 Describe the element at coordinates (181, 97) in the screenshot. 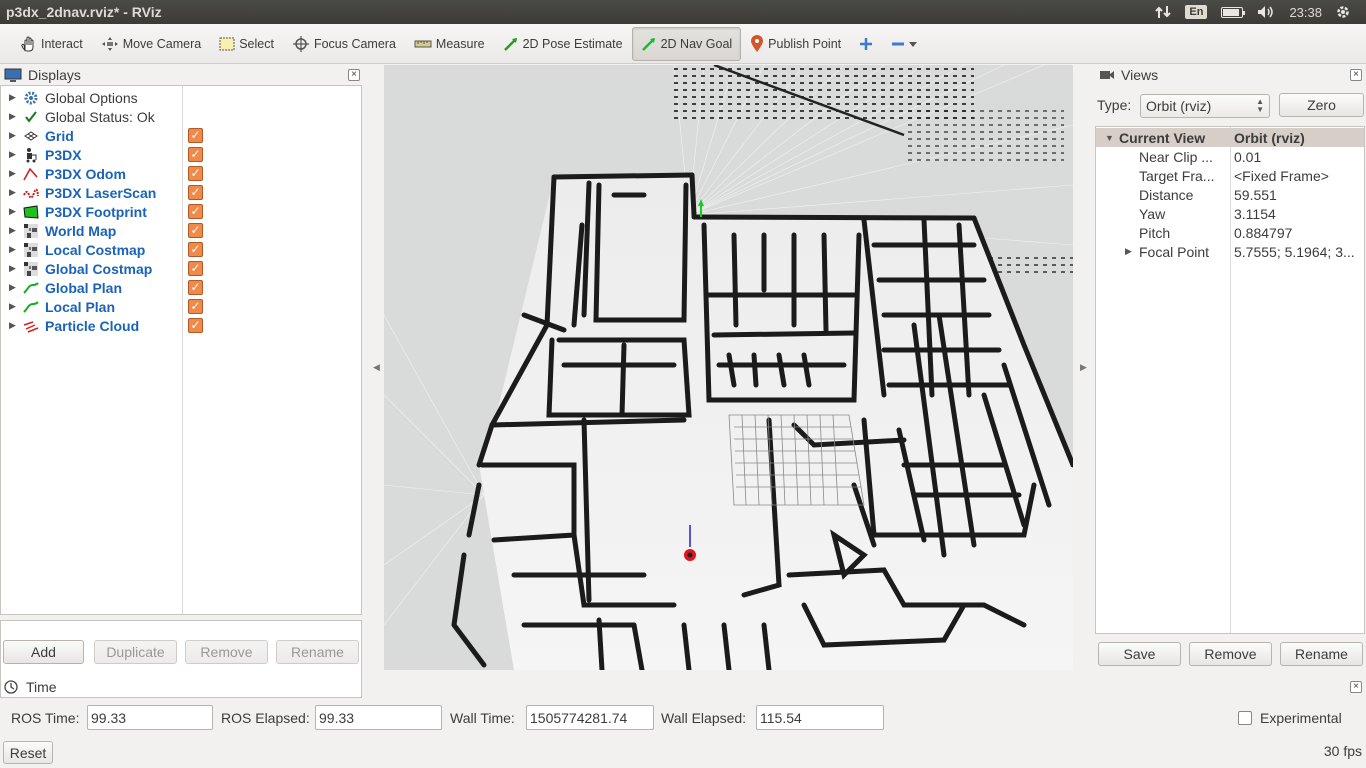

I see `display-item-global-options: ▶ Global Options` at that location.